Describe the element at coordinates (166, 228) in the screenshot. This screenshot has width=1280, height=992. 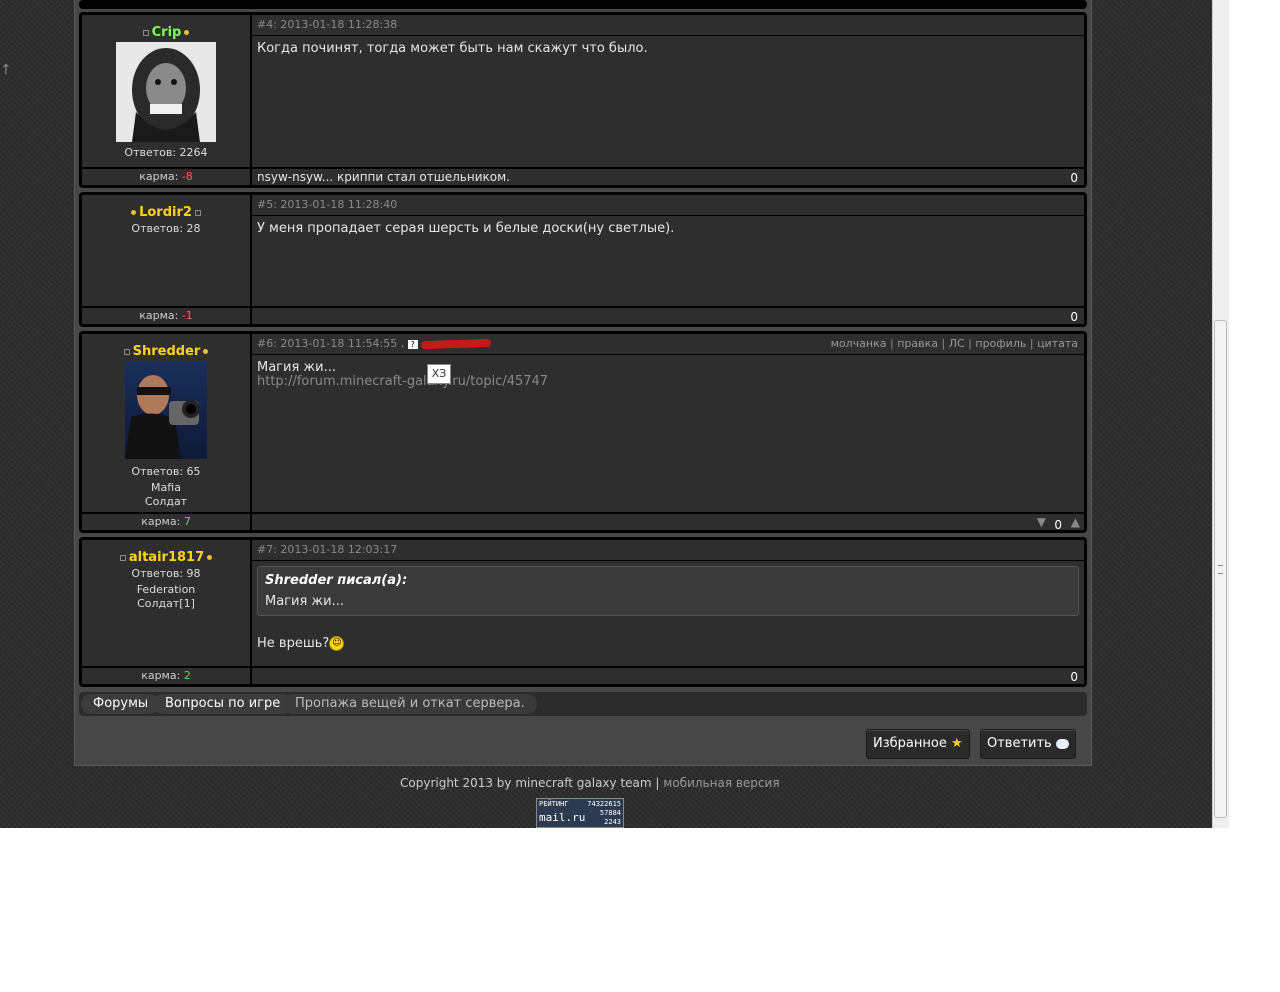
I see `replies-count: Ответов: 28` at that location.